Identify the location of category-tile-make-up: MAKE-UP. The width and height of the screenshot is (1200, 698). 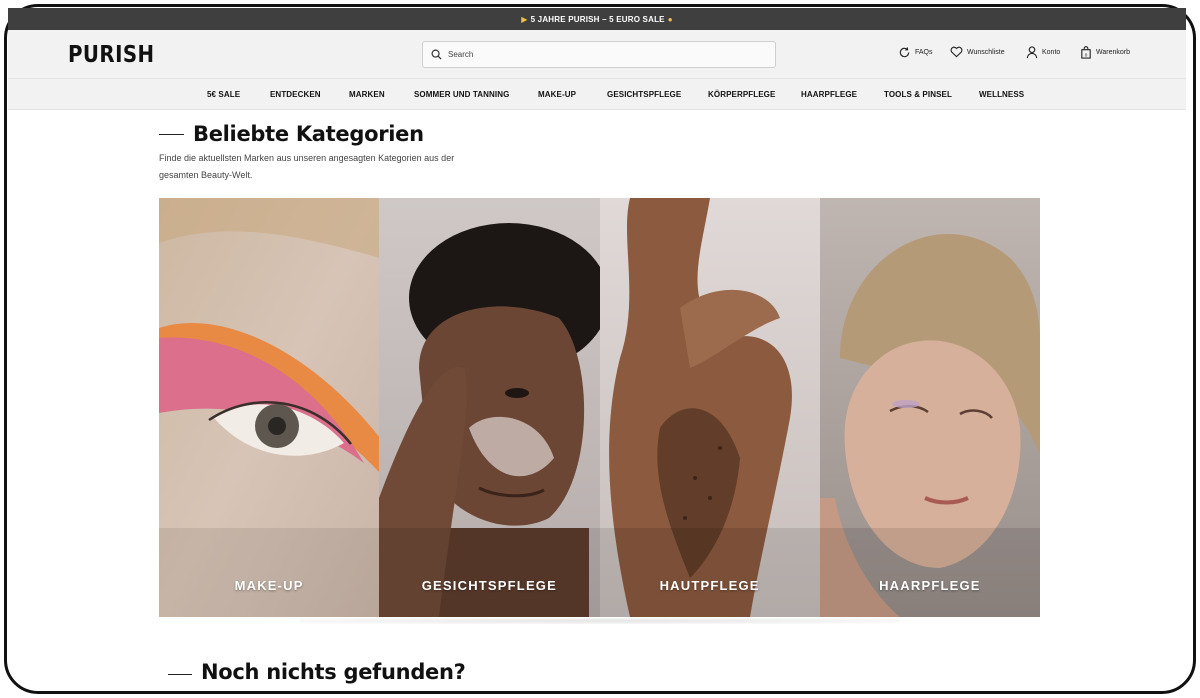
(269, 407).